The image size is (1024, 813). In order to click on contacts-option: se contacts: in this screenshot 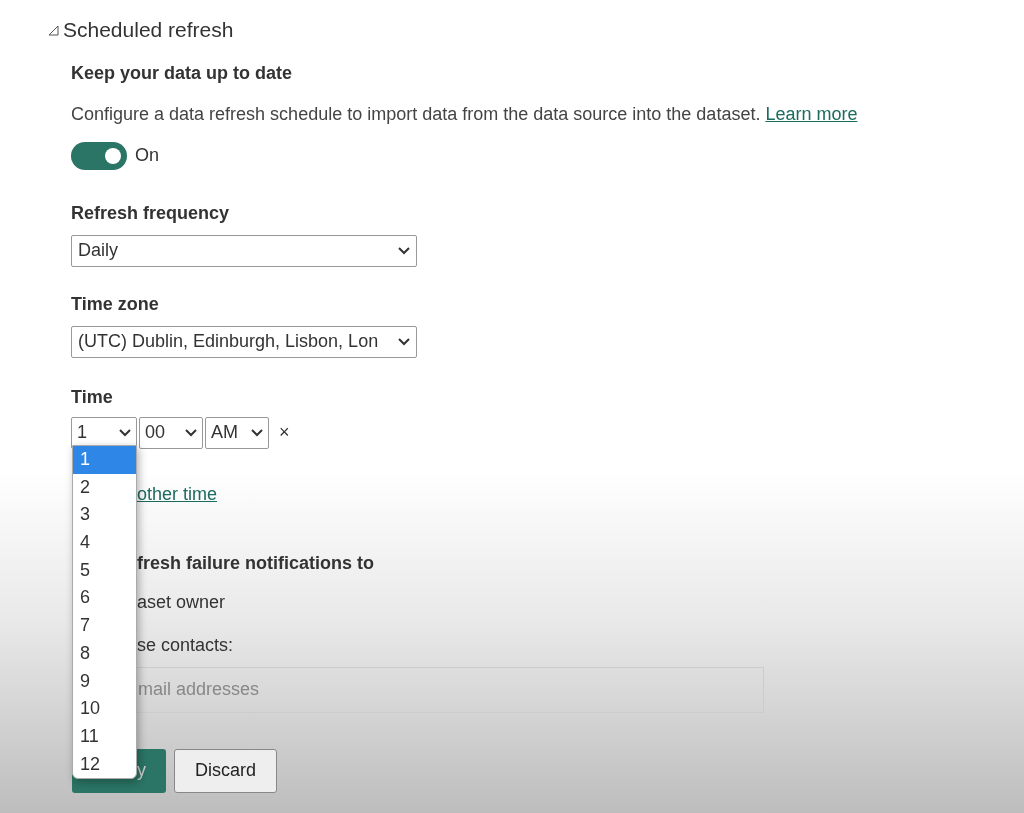, I will do `click(185, 644)`.